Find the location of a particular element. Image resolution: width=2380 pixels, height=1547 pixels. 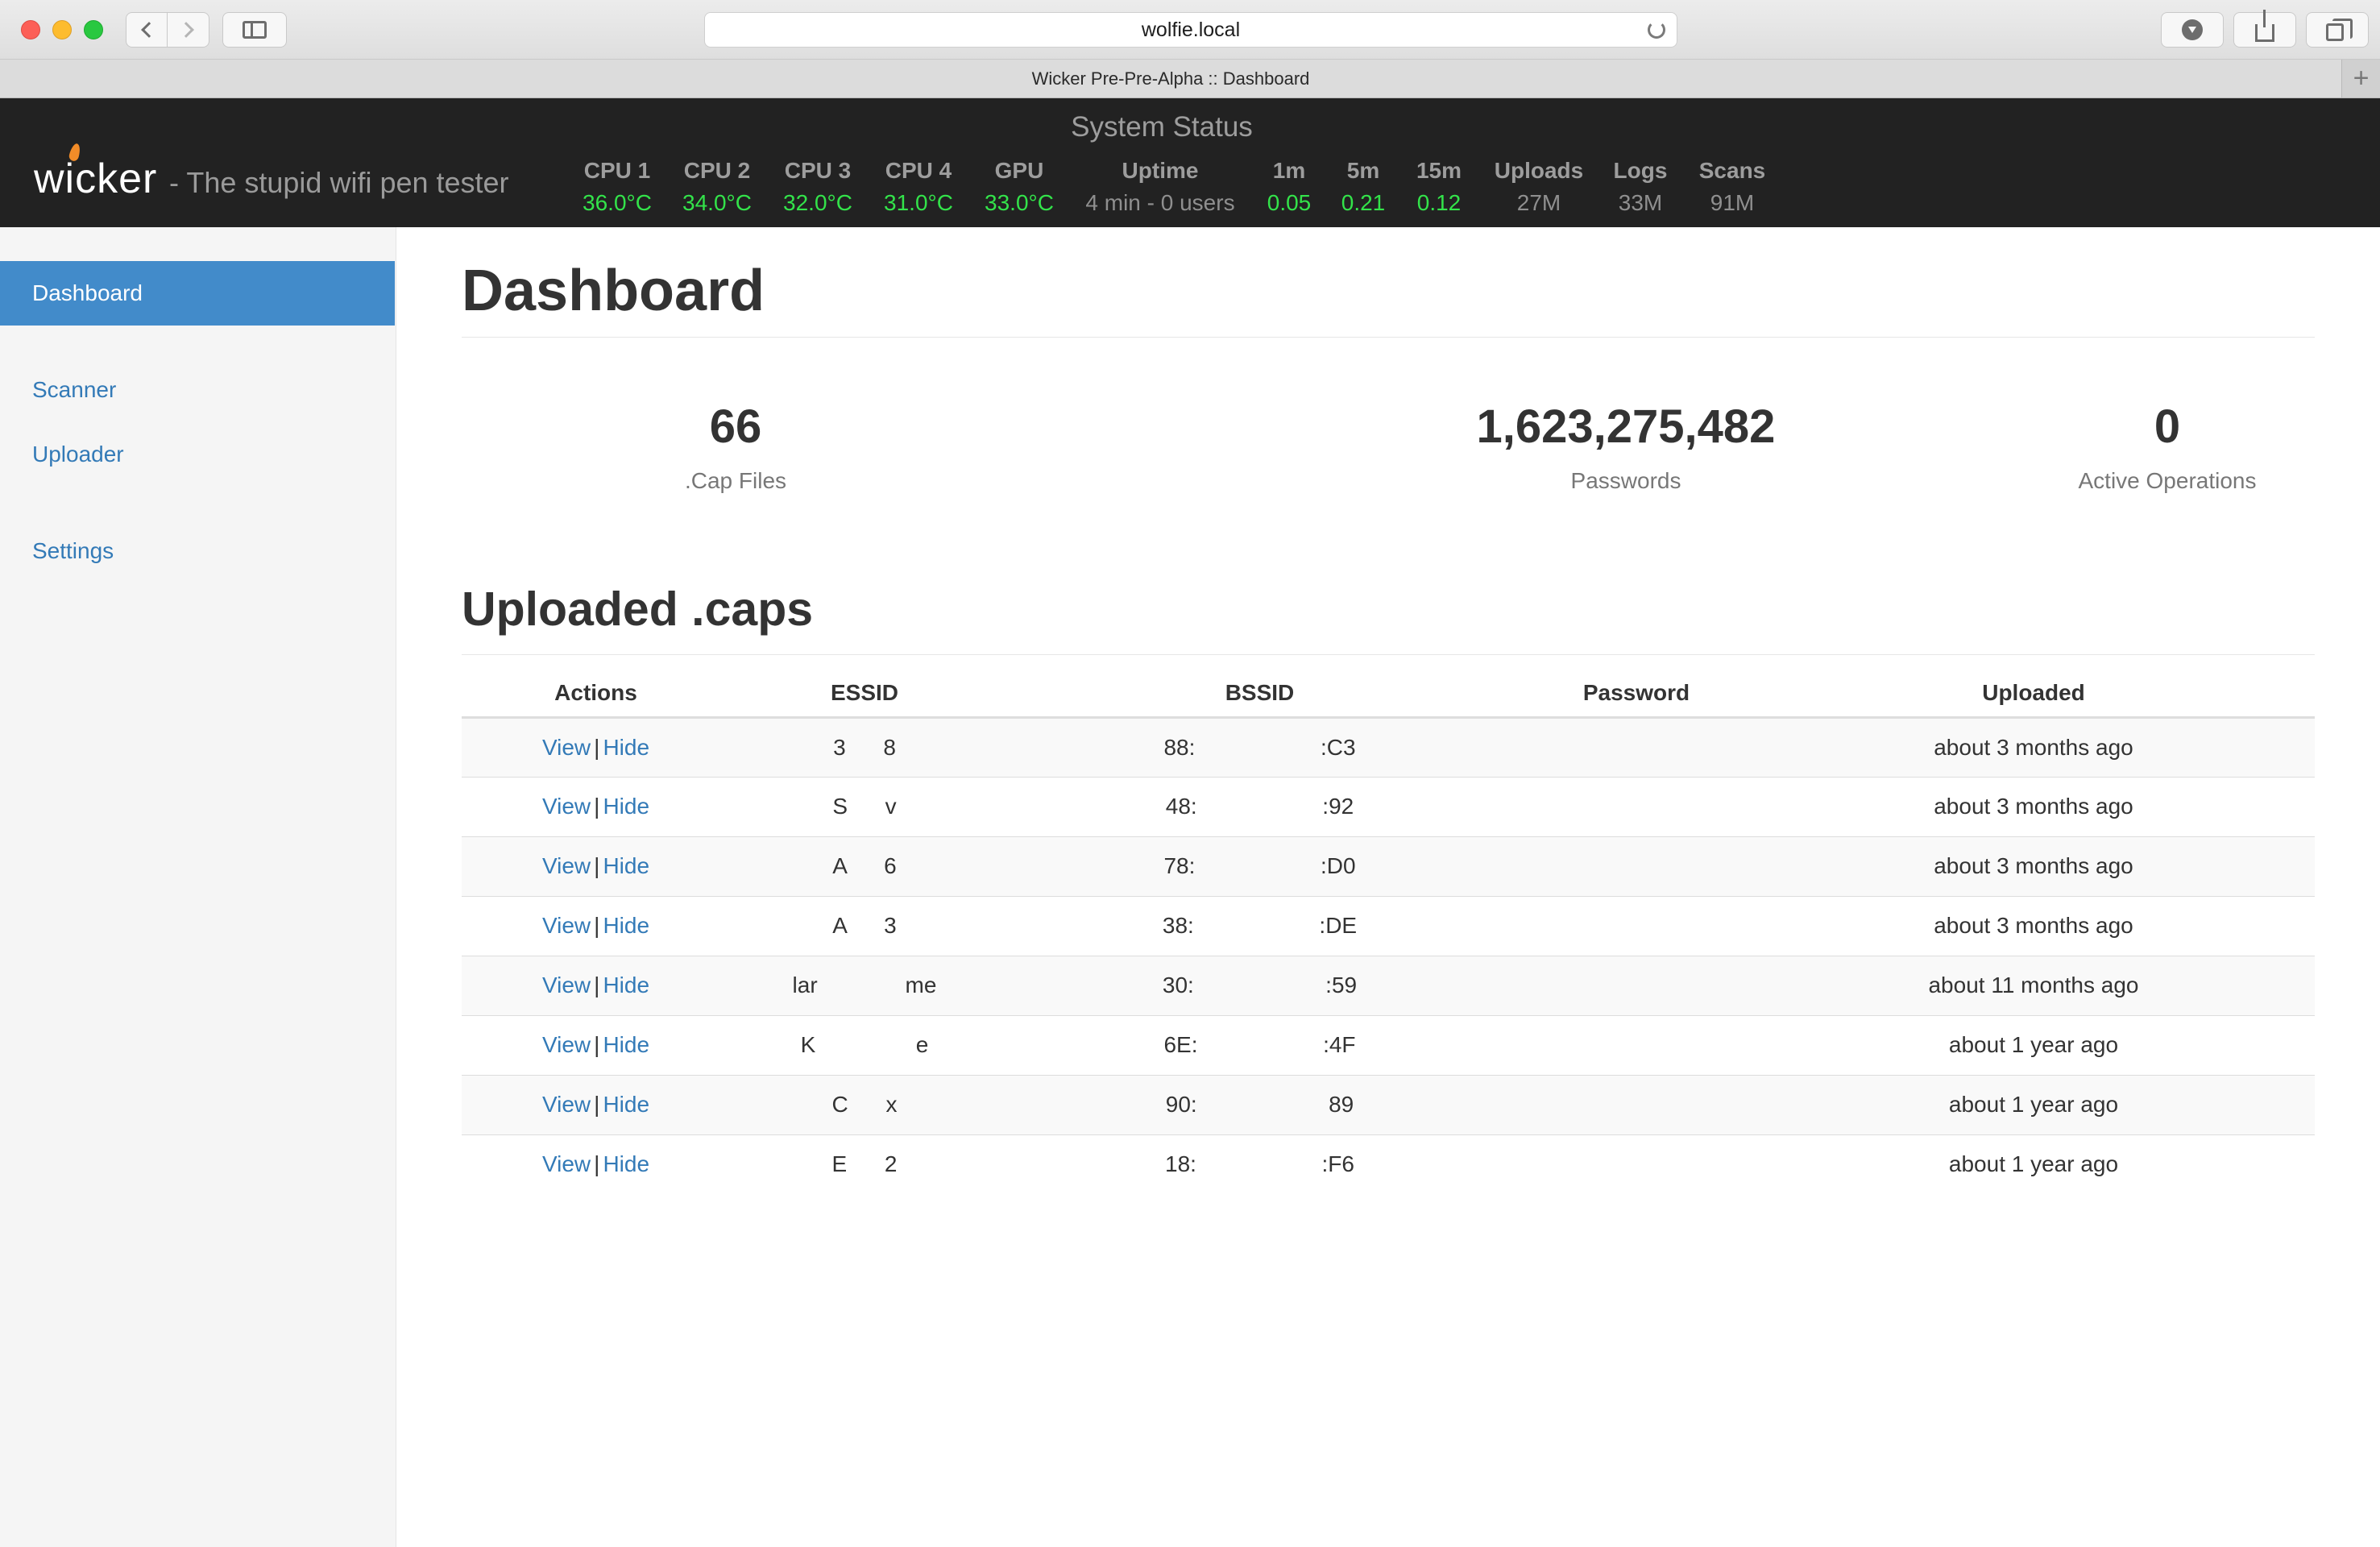

window-minimize-button is located at coordinates (62, 29).